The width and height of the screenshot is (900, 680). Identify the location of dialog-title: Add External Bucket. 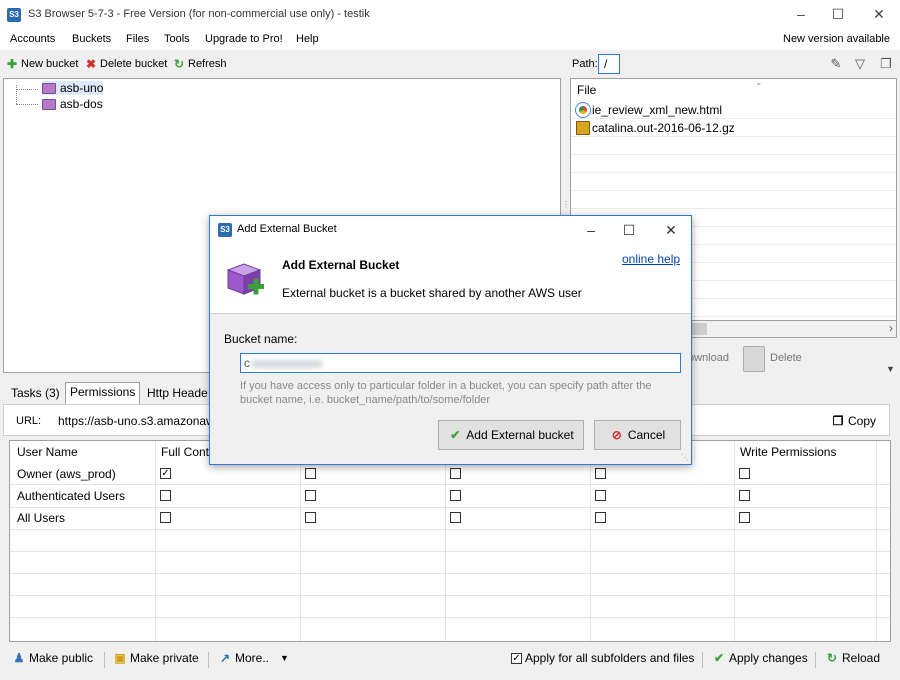
(287, 229).